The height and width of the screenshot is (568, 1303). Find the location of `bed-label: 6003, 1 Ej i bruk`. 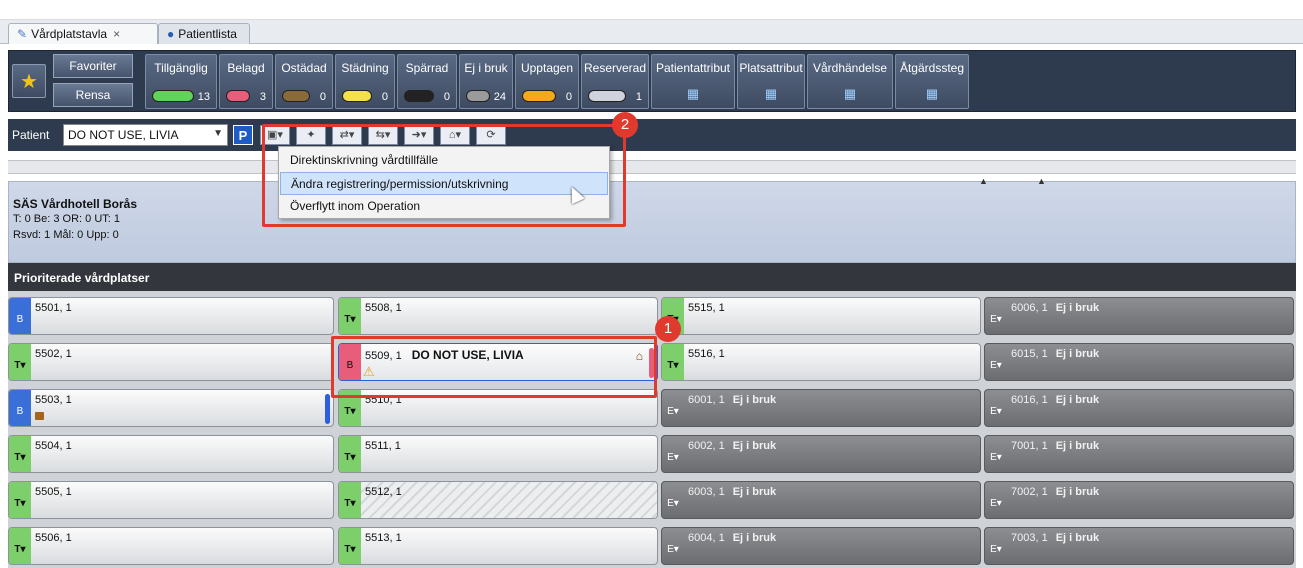

bed-label: 6003, 1 Ej i bruk is located at coordinates (732, 492).